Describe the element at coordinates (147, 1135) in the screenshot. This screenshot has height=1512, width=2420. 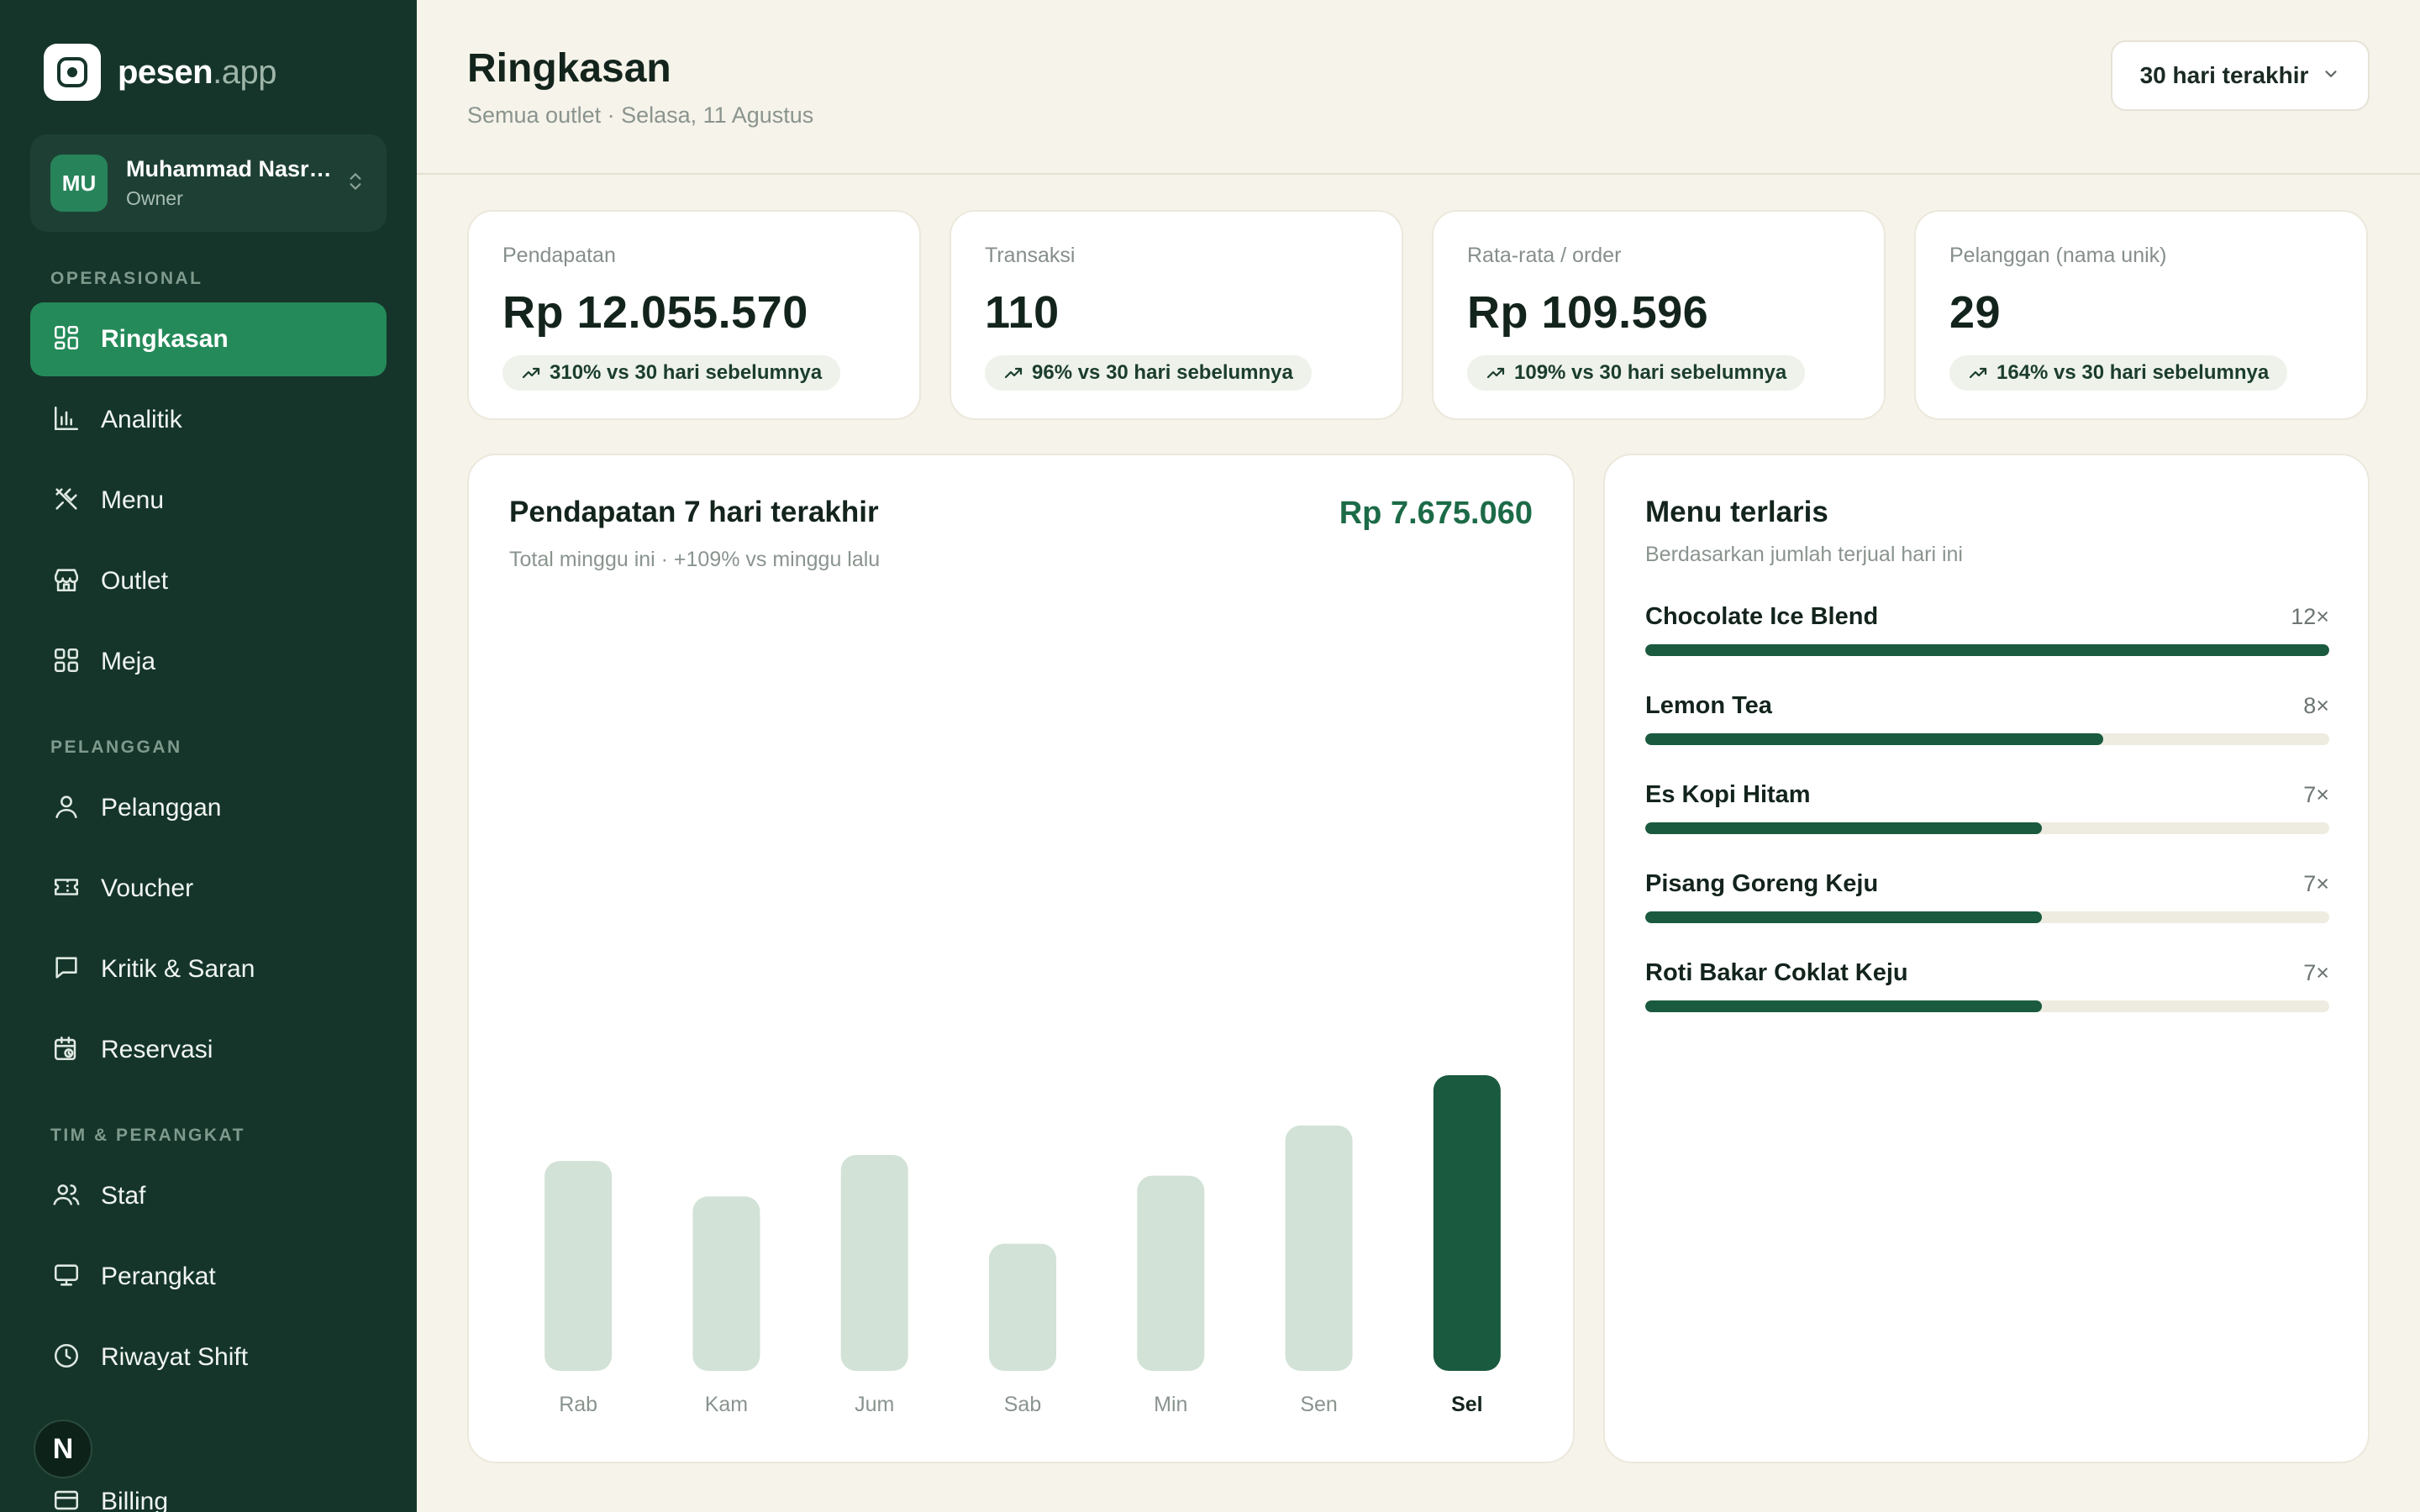
I see `section-label-tim-perangkat: TIM & PERANGKAT` at that location.